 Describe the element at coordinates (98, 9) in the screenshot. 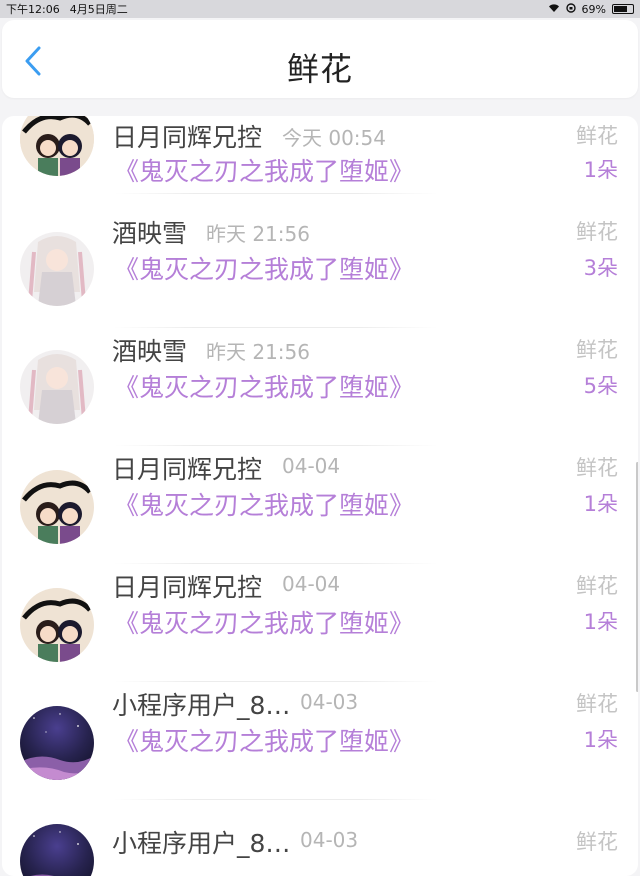

I see `status-date: 4月5日周二` at that location.